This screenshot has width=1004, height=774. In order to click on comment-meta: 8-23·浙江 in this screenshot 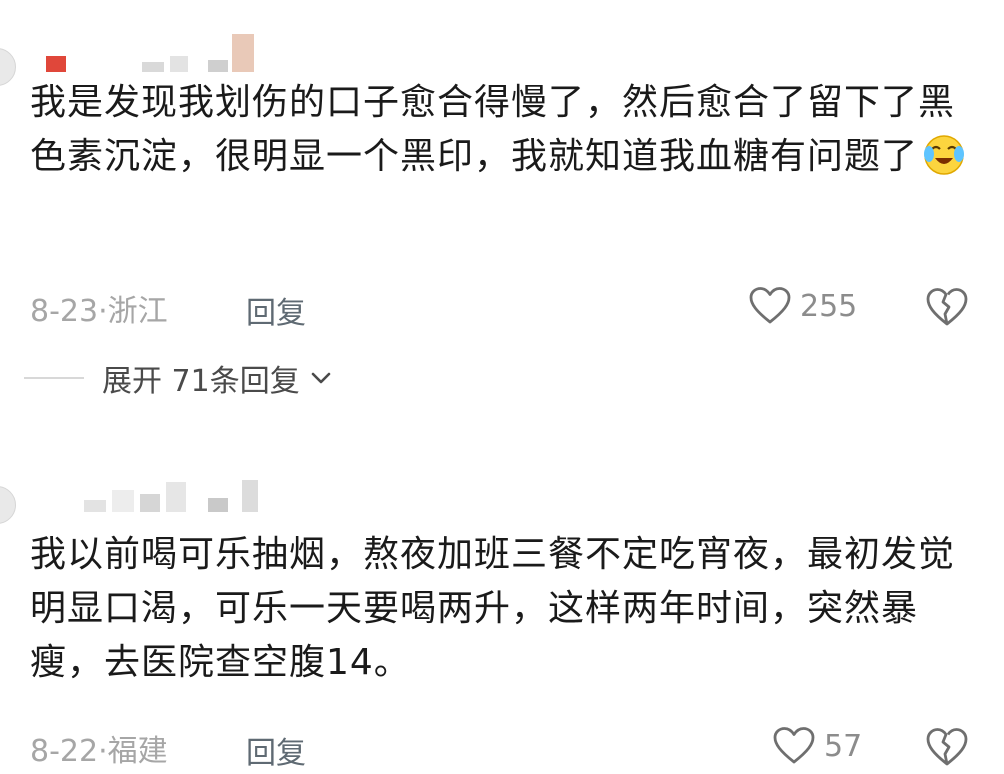, I will do `click(99, 308)`.